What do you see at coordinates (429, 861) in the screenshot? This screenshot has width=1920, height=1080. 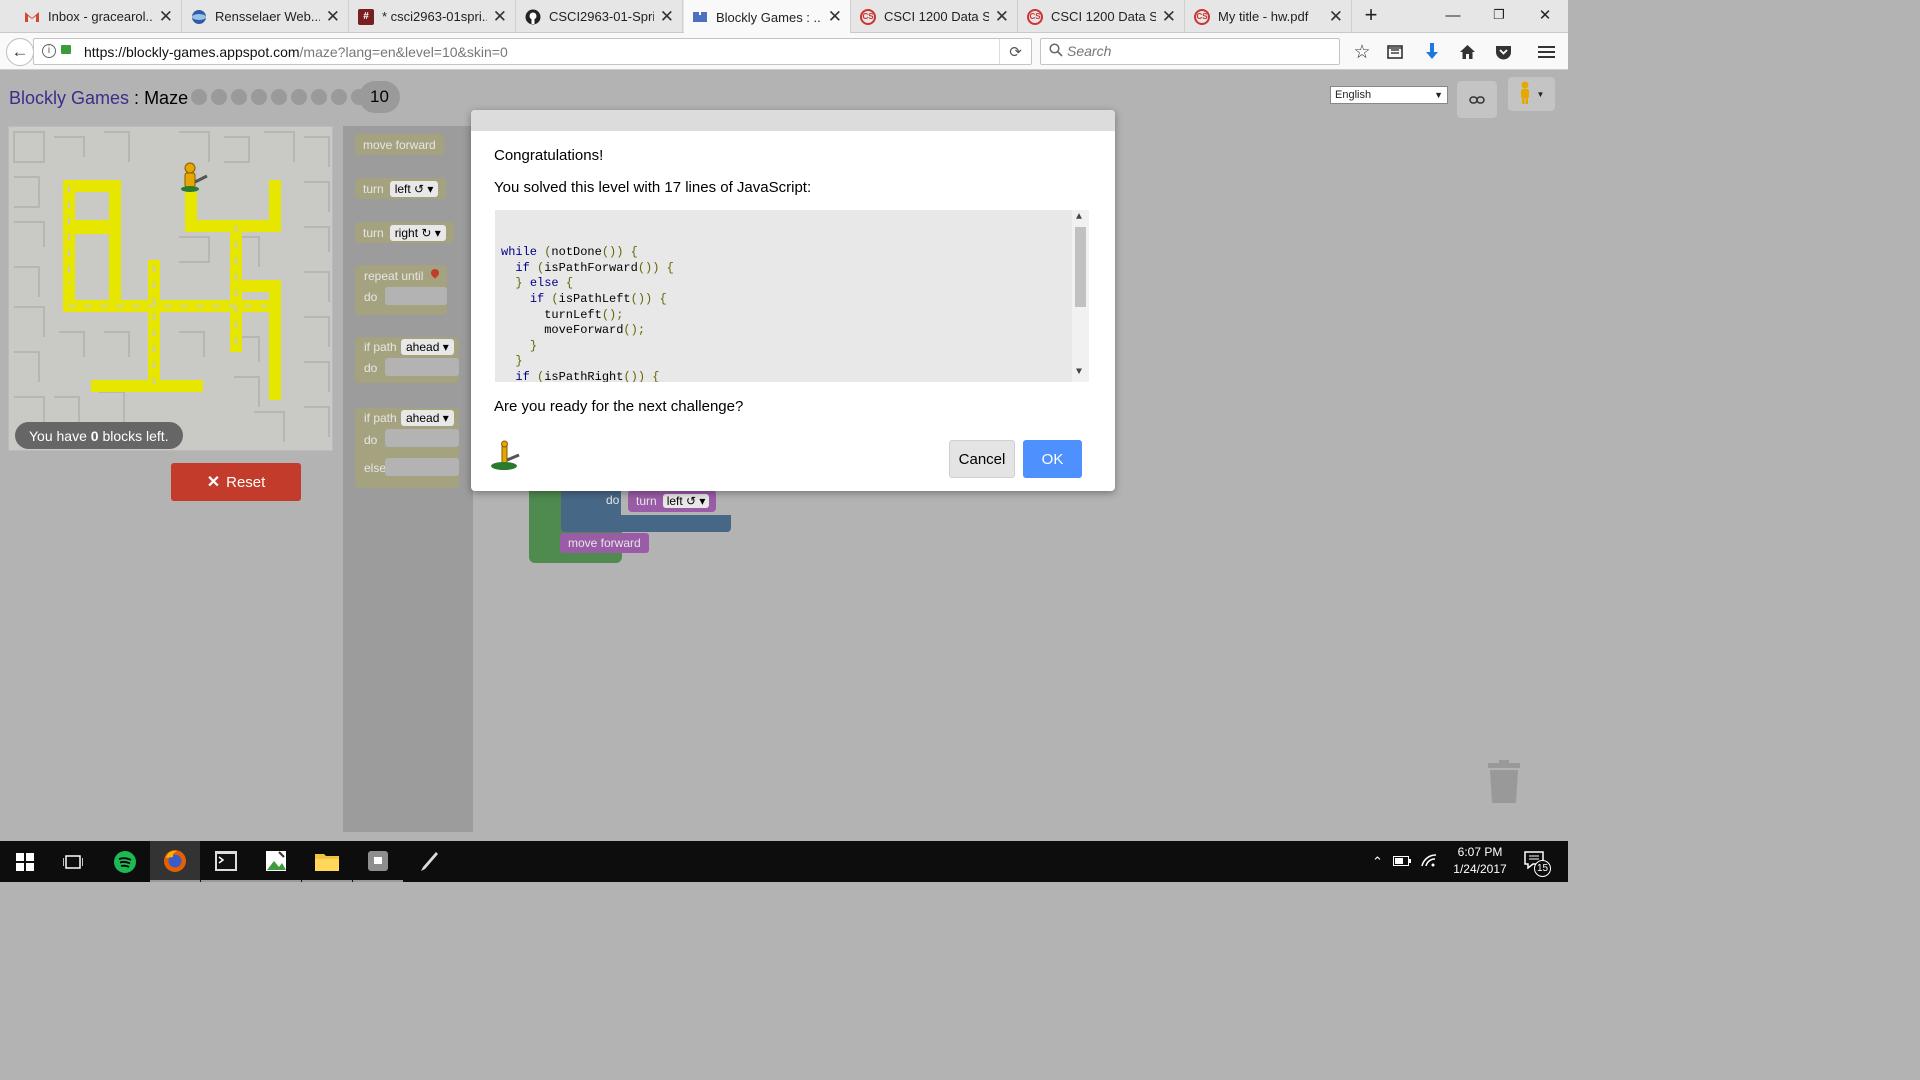 I see `pen-icon` at bounding box center [429, 861].